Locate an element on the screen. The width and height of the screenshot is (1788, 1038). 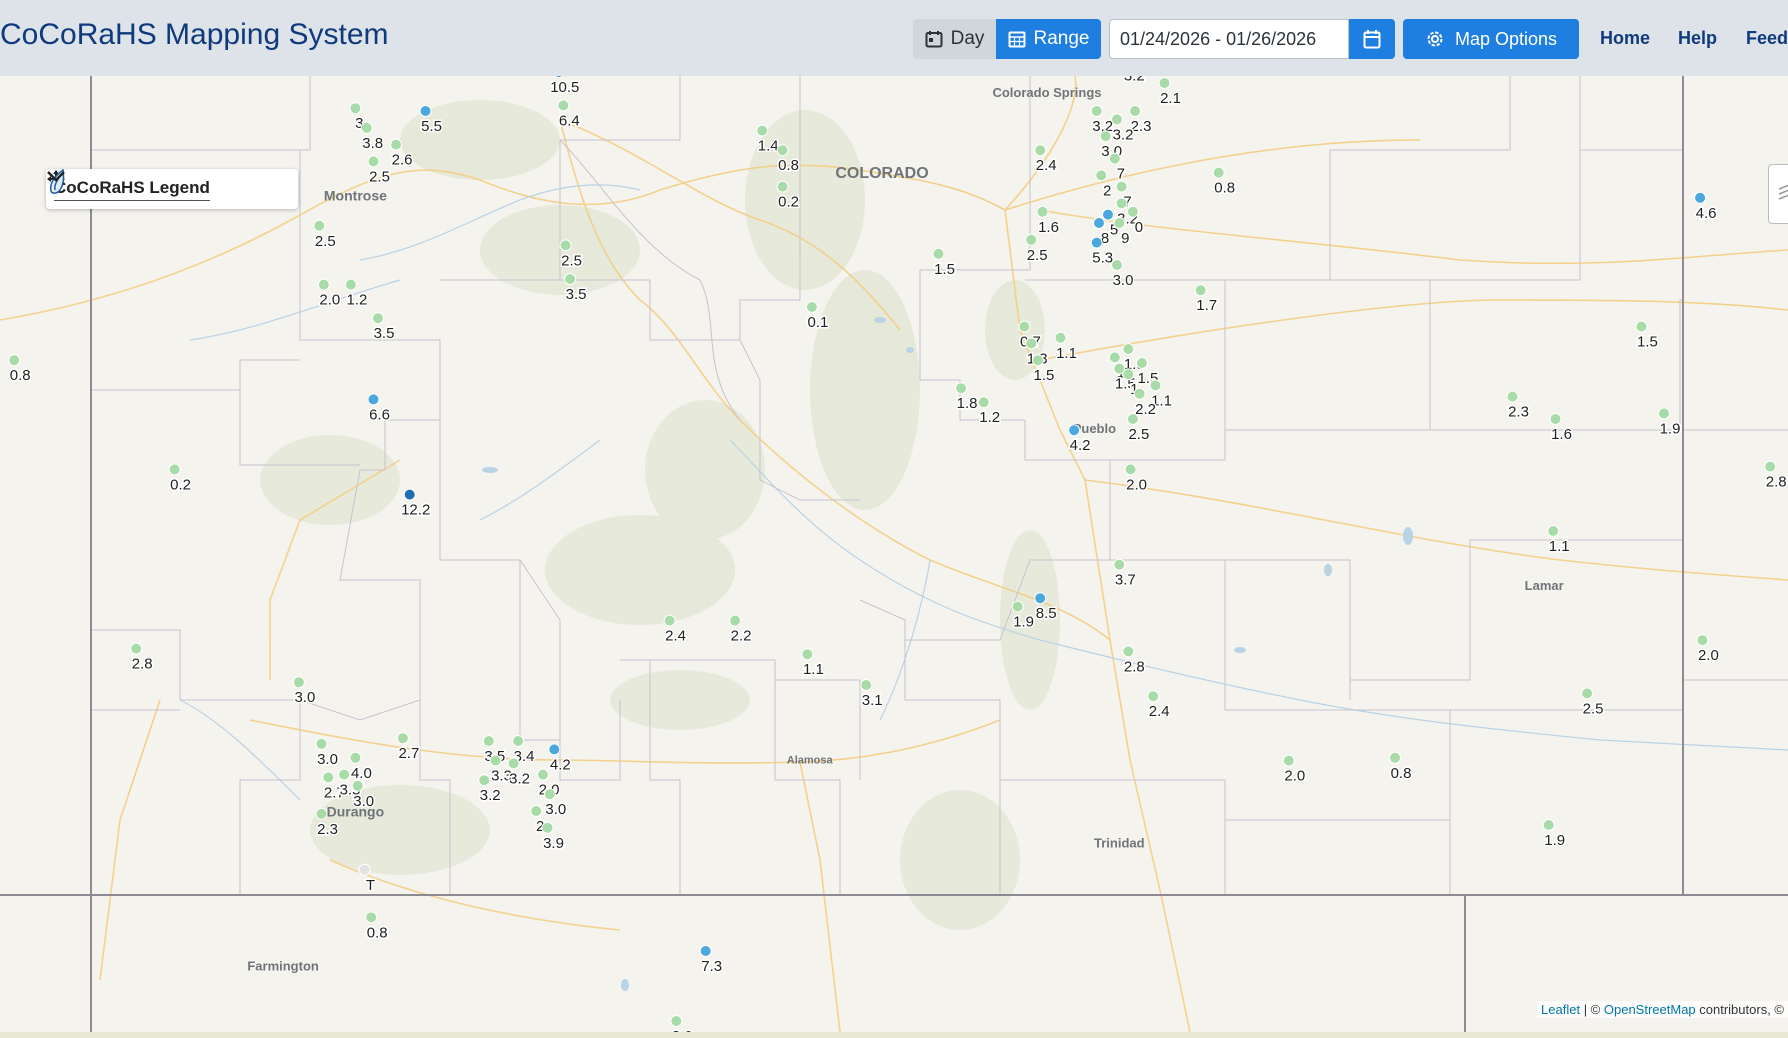
osm-link: OpenStreetMap is located at coordinates (1650, 1009).